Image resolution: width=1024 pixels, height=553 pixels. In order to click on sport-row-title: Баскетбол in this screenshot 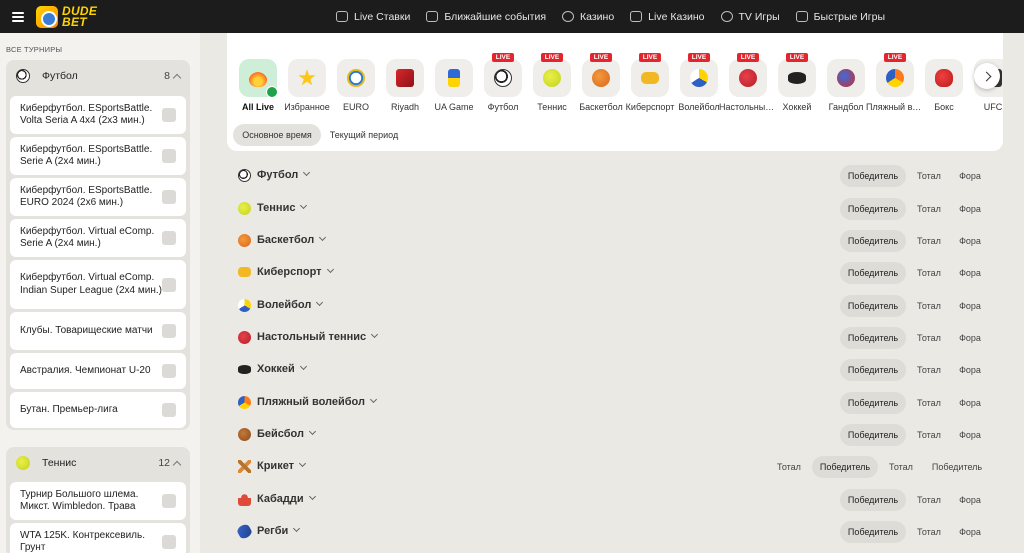, I will do `click(292, 239)`.